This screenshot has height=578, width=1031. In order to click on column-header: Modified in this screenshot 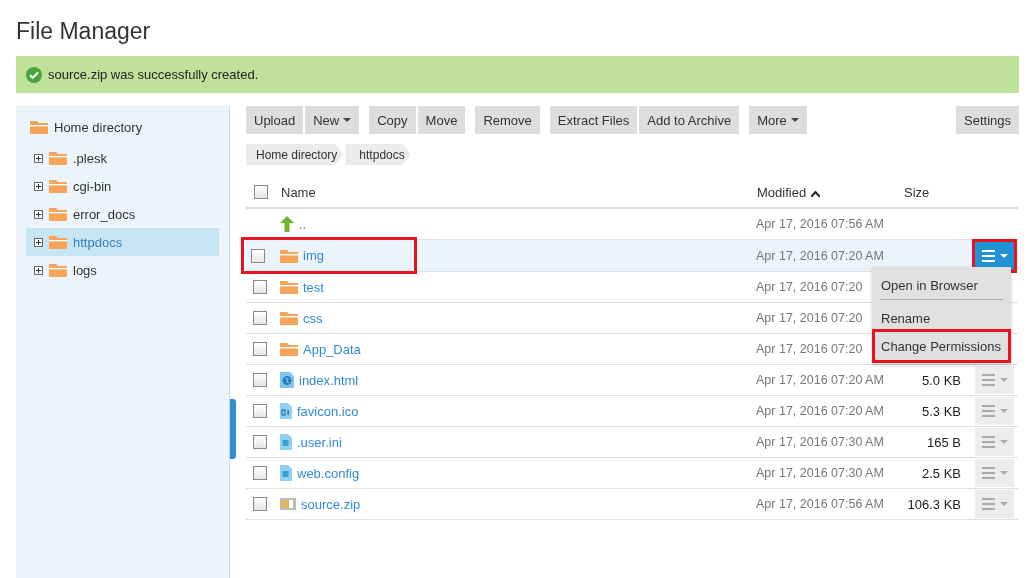, I will do `click(782, 192)`.